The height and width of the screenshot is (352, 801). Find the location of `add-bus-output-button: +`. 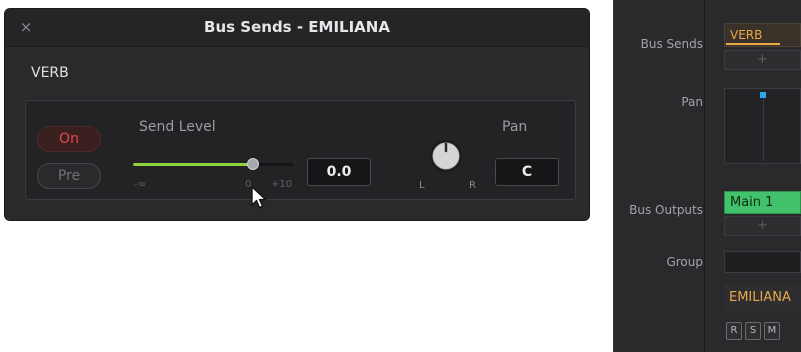

add-bus-output-button: + is located at coordinates (762, 226).